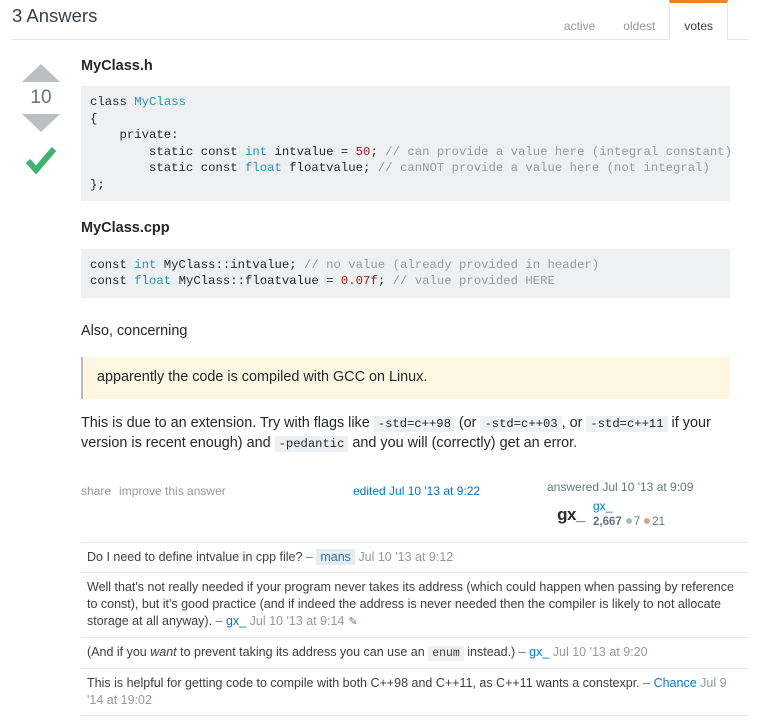 The width and height of the screenshot is (760, 728). What do you see at coordinates (385, 281) in the screenshot?
I see `src-l2-c: ;` at bounding box center [385, 281].